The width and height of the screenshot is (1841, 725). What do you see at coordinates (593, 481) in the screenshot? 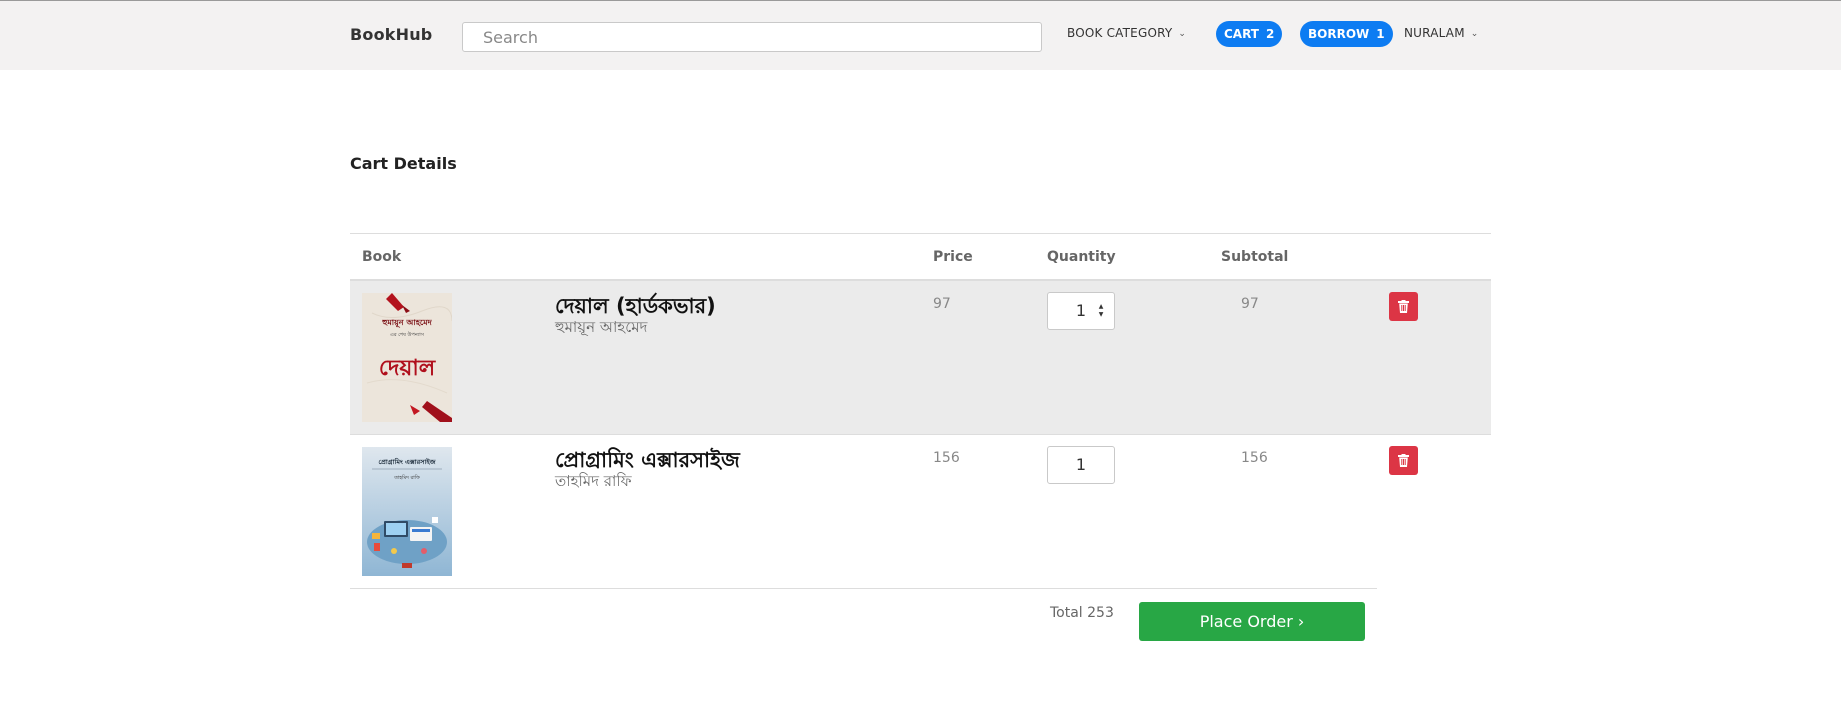
I see `book-author: তাহমিদ রাফি` at bounding box center [593, 481].